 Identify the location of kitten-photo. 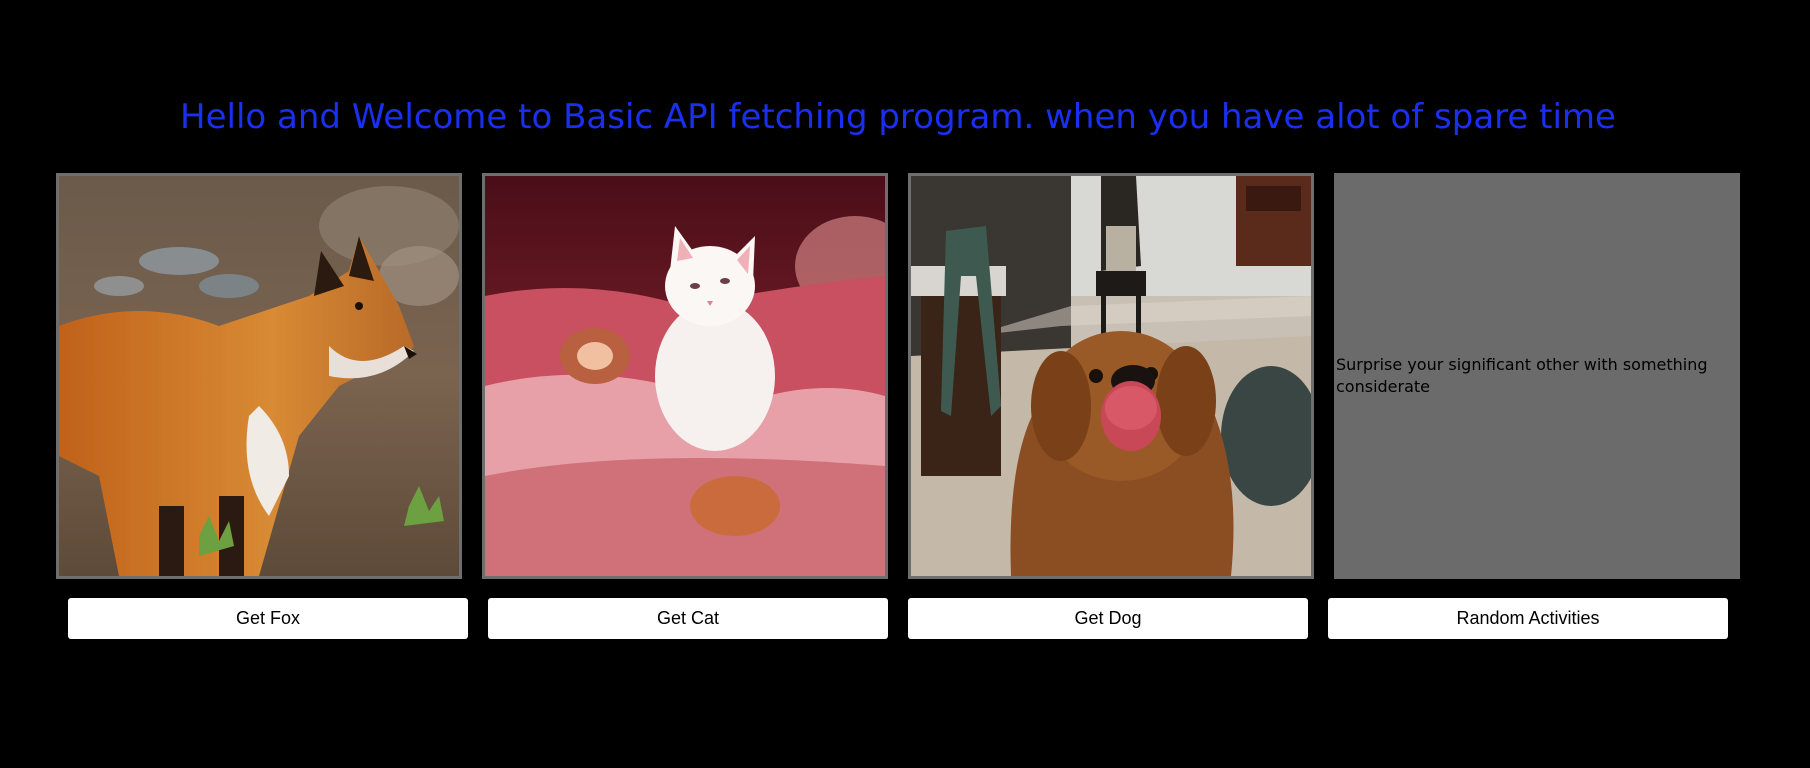
(685, 376).